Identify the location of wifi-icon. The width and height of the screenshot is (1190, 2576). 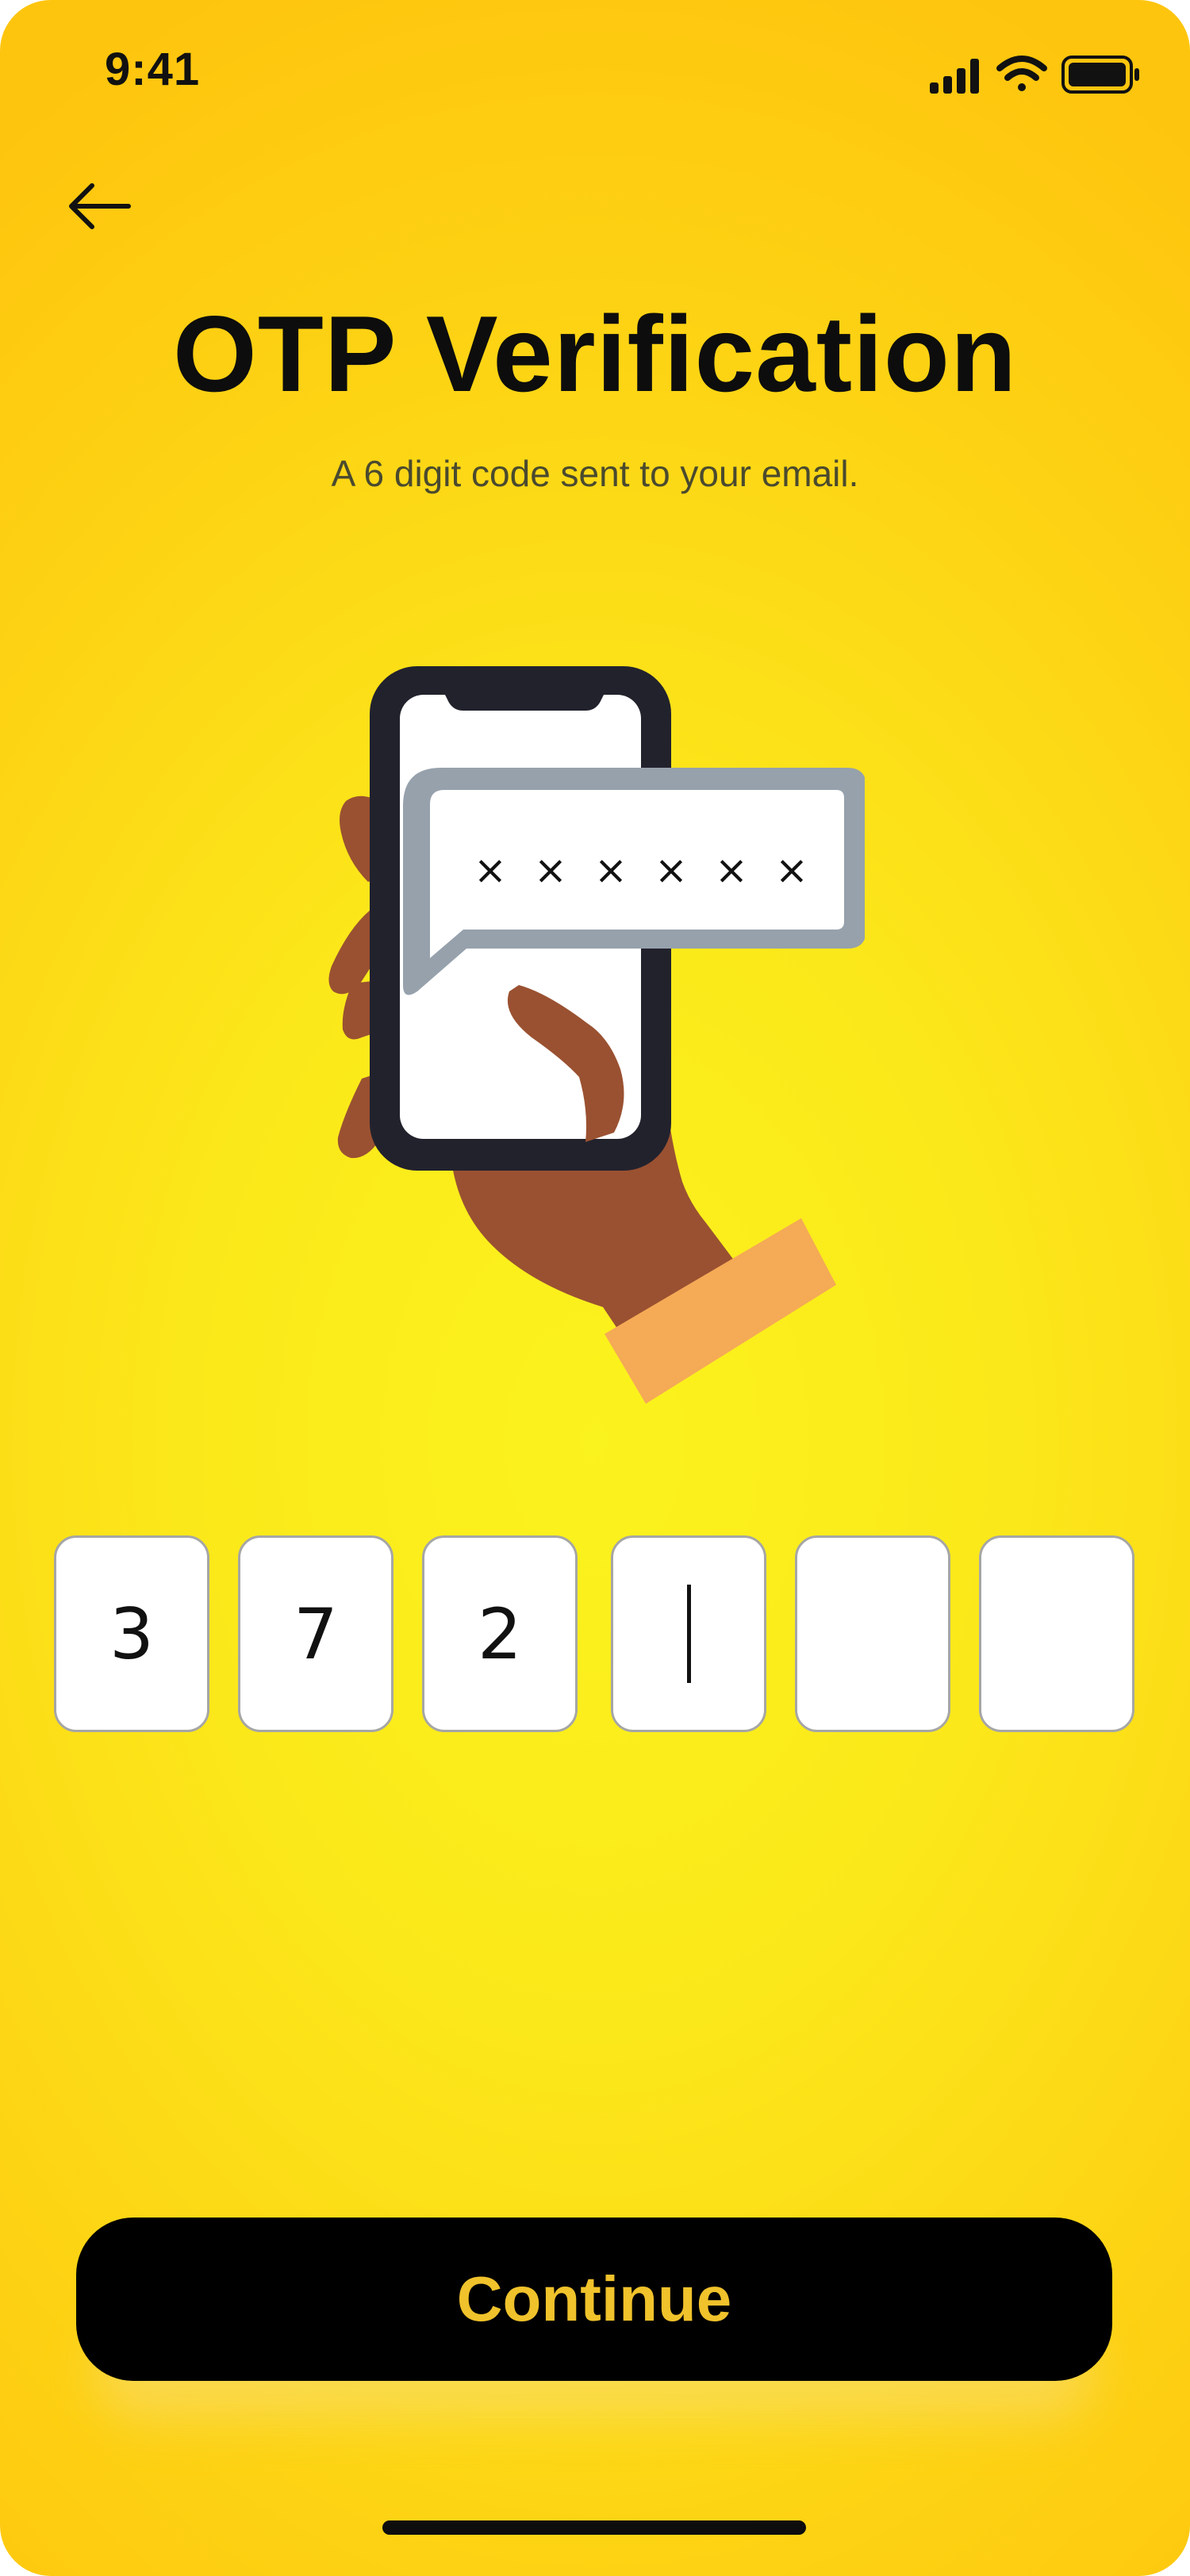
(1021, 73).